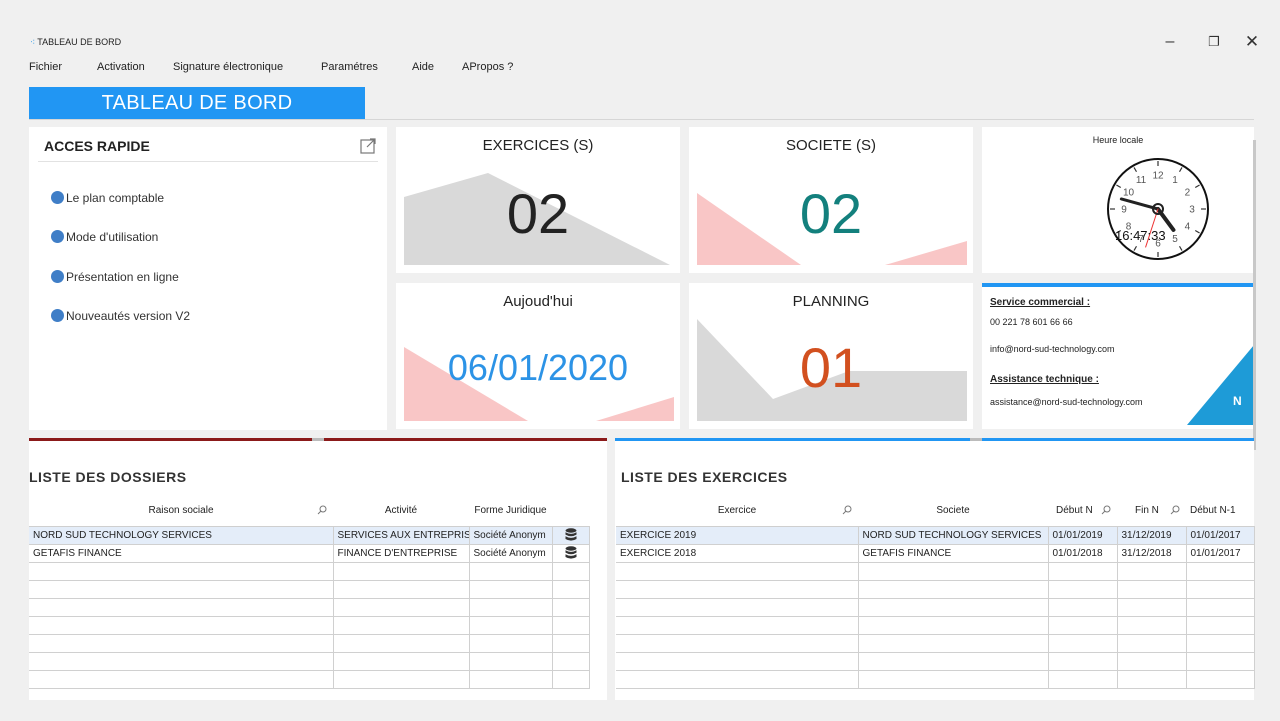 The width and height of the screenshot is (1280, 721). What do you see at coordinates (737, 511) in the screenshot?
I see `column-exercice: Exercice` at bounding box center [737, 511].